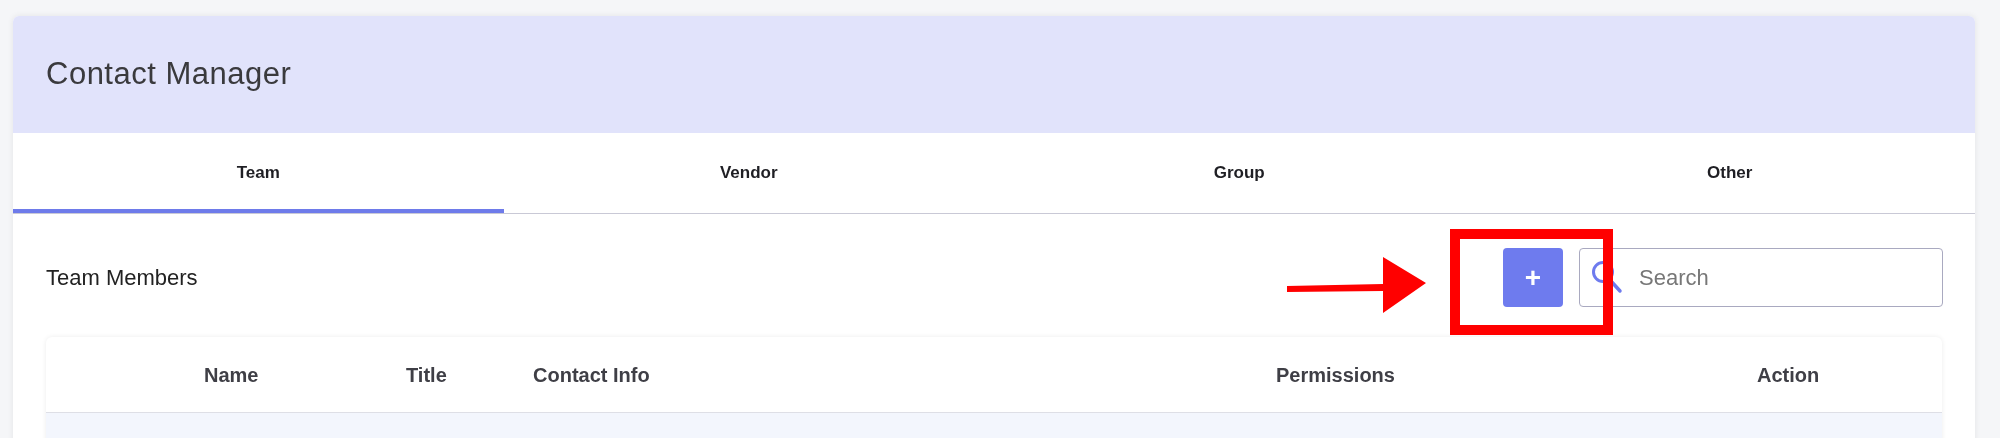 The height and width of the screenshot is (438, 2000). Describe the element at coordinates (1729, 173) in the screenshot. I see `tab: Other` at that location.